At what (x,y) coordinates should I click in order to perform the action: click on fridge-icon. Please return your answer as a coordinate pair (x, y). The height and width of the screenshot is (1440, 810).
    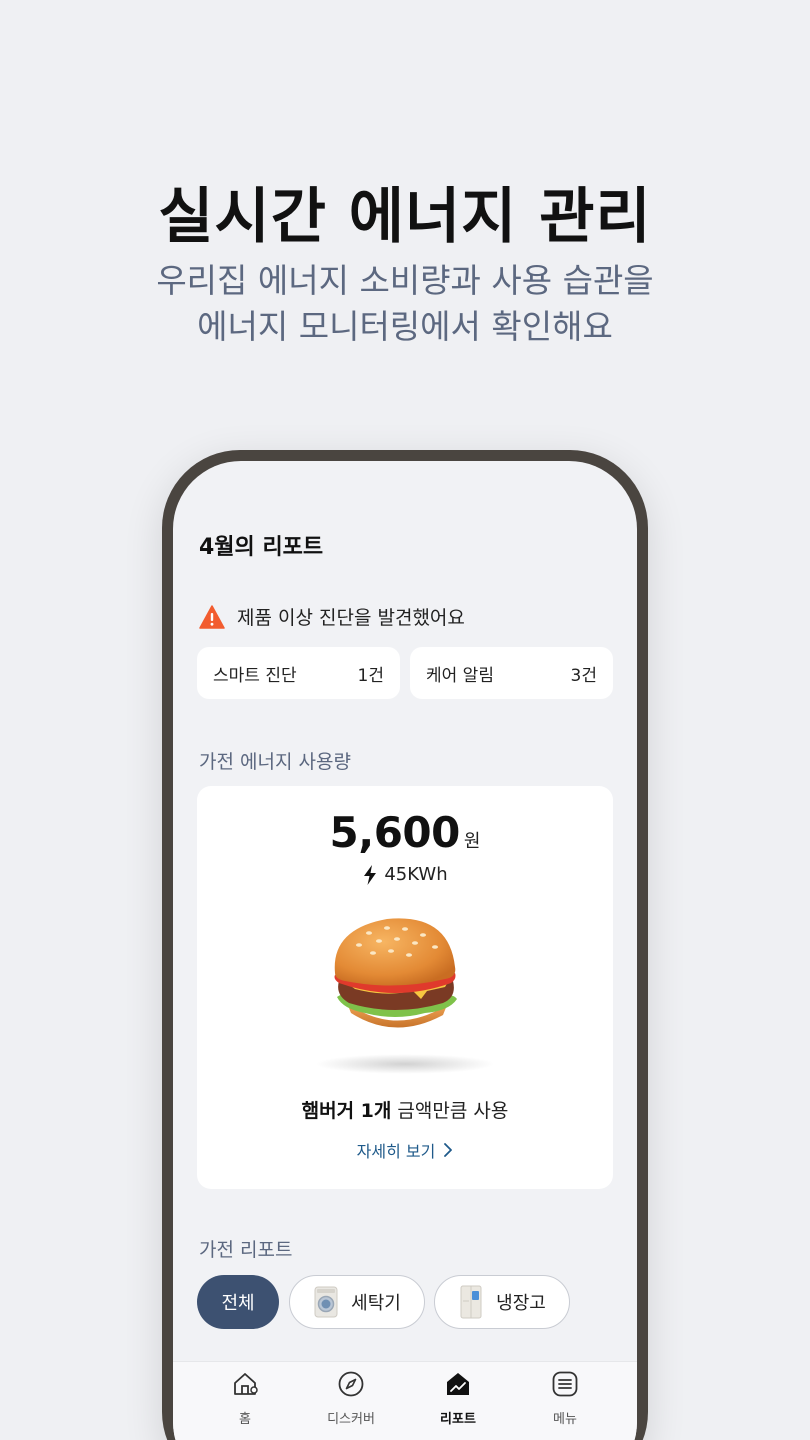
    Looking at the image, I should click on (471, 1302).